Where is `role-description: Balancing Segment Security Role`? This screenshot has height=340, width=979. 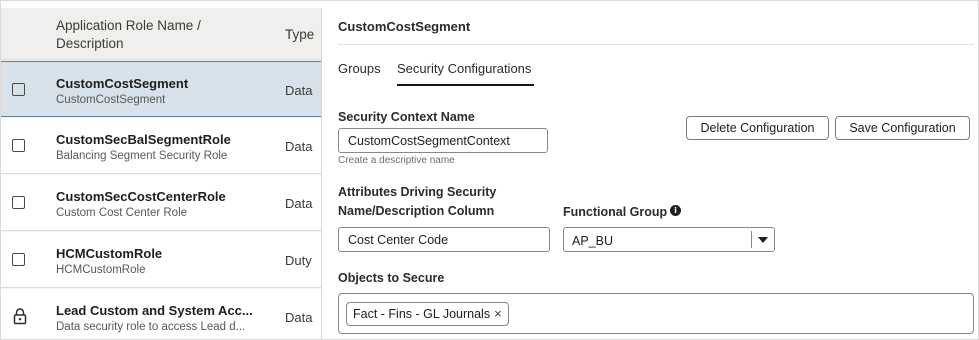
role-description: Balancing Segment Security Role is located at coordinates (142, 156).